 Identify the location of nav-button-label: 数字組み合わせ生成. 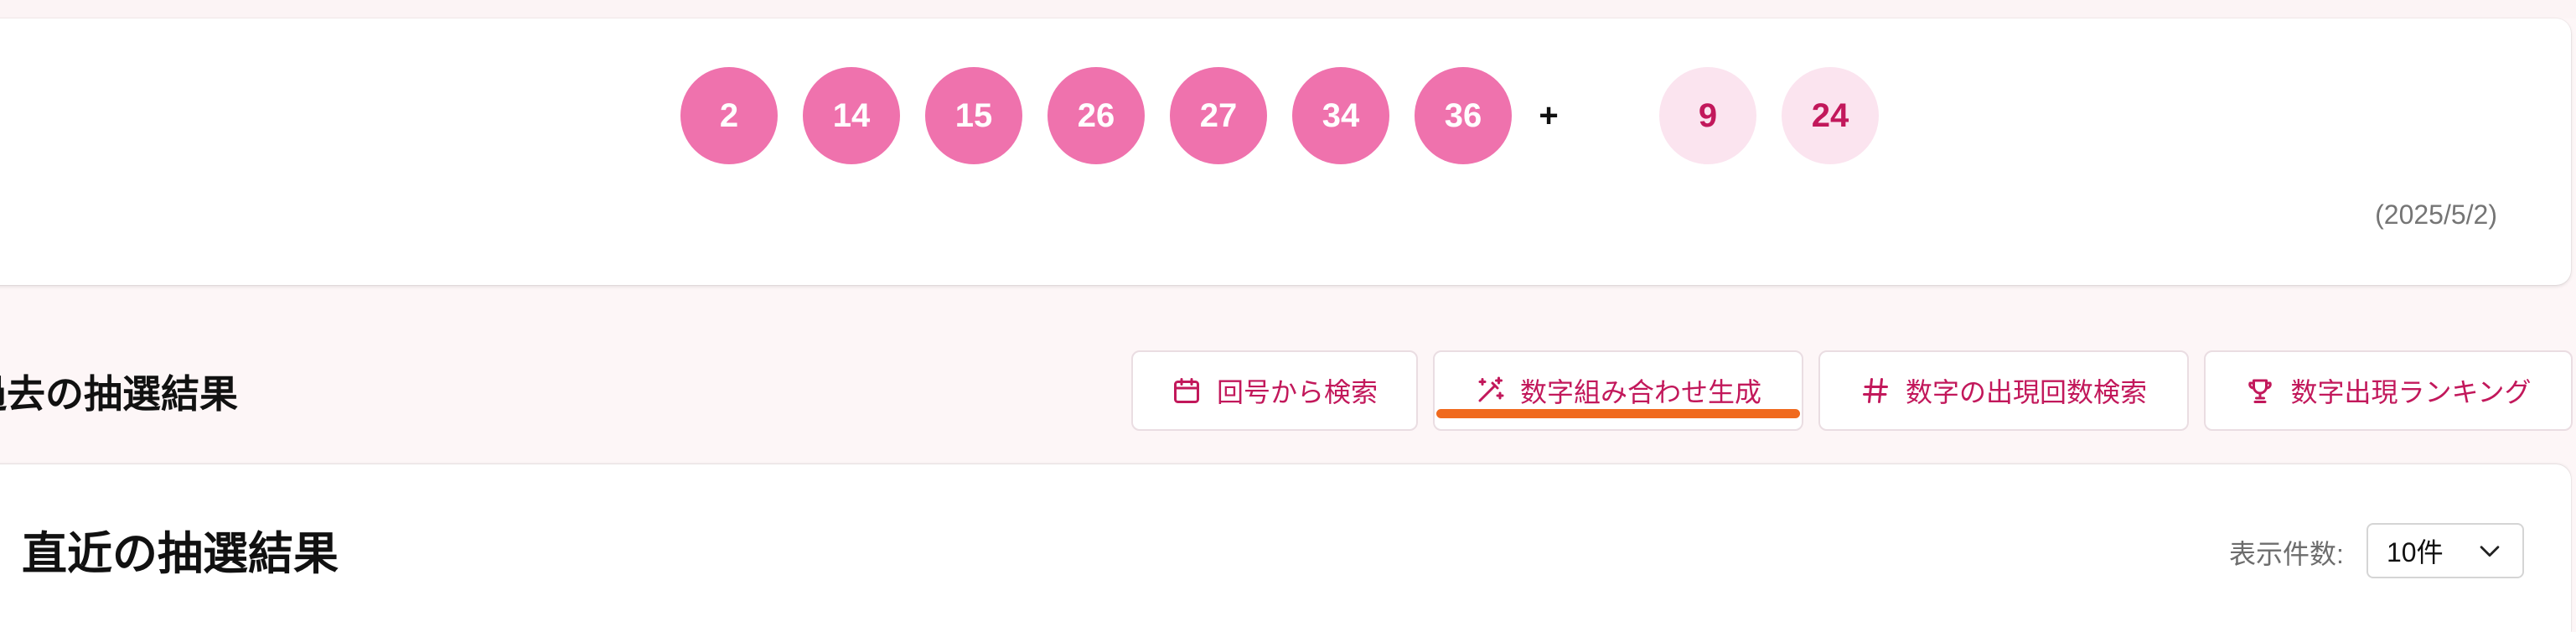
(1640, 392).